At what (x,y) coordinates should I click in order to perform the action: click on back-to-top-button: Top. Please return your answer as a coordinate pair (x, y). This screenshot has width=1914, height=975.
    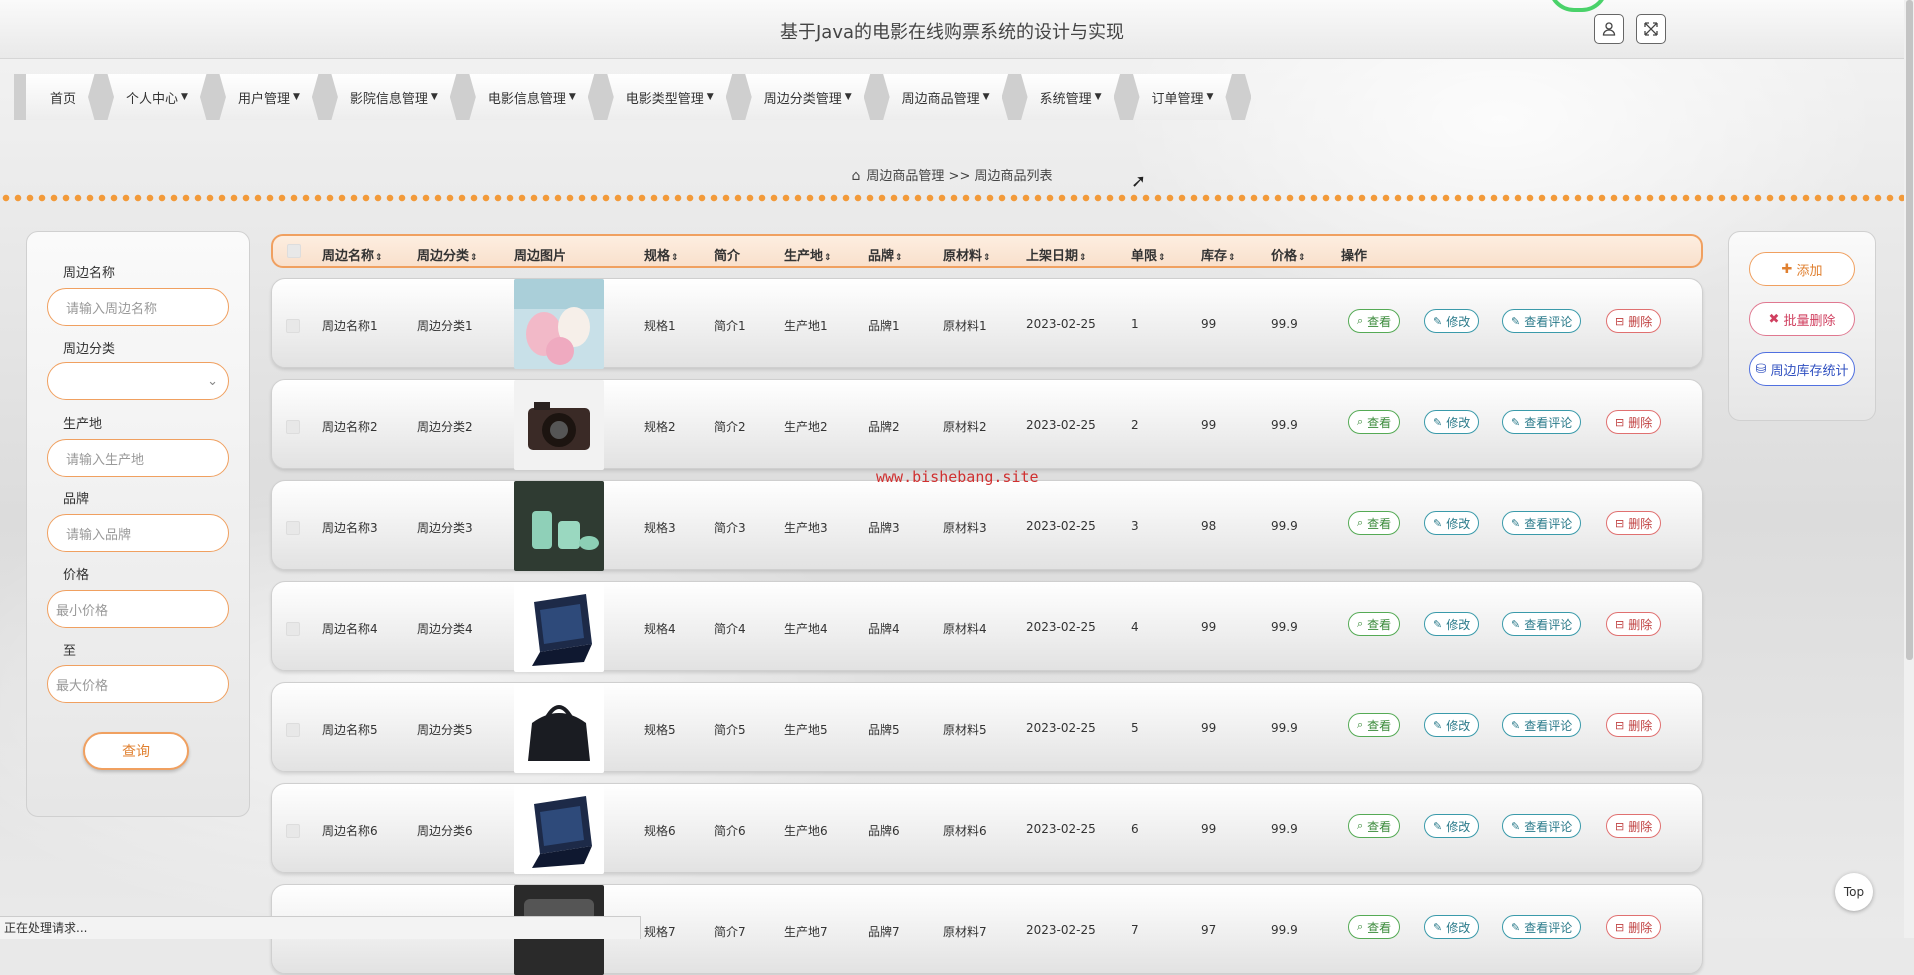
    Looking at the image, I should click on (1854, 892).